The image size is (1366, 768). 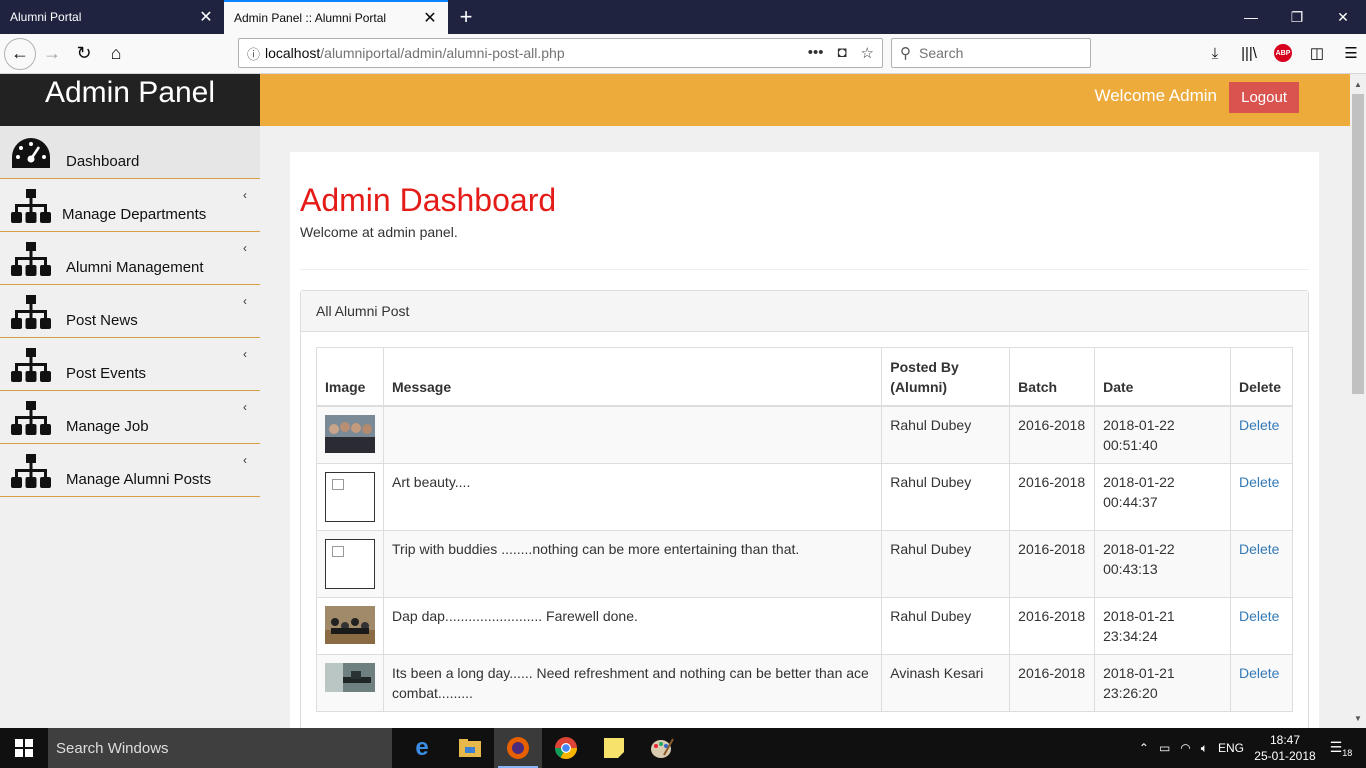 I want to click on adblock-icon: ABP, so click(x=1283, y=53).